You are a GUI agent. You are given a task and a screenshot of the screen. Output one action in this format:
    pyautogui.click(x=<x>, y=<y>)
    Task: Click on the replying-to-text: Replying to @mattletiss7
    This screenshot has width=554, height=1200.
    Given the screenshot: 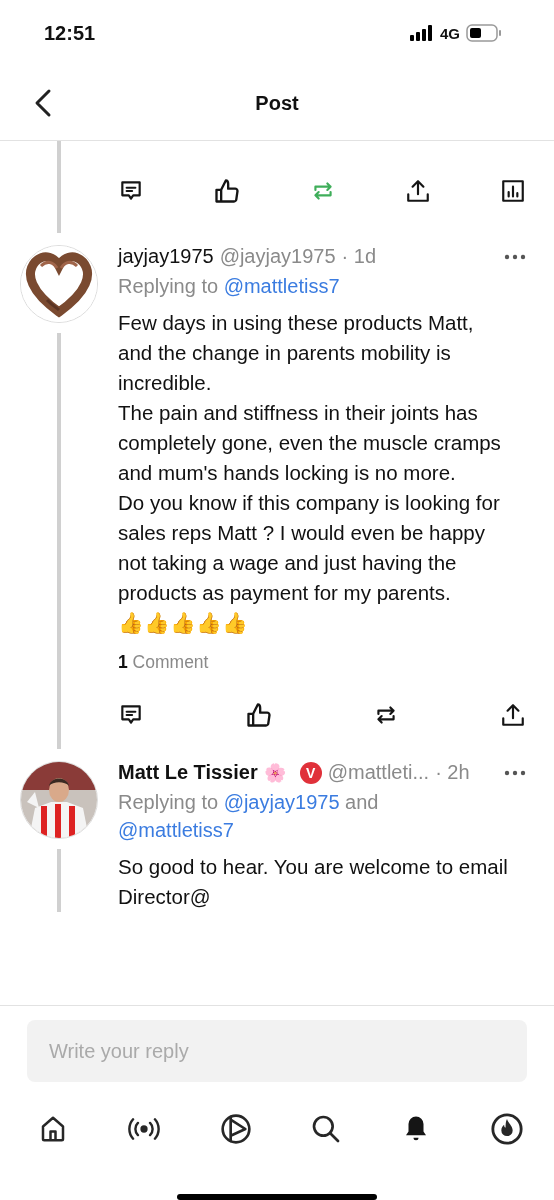 What is the action you would take?
    pyautogui.click(x=229, y=286)
    